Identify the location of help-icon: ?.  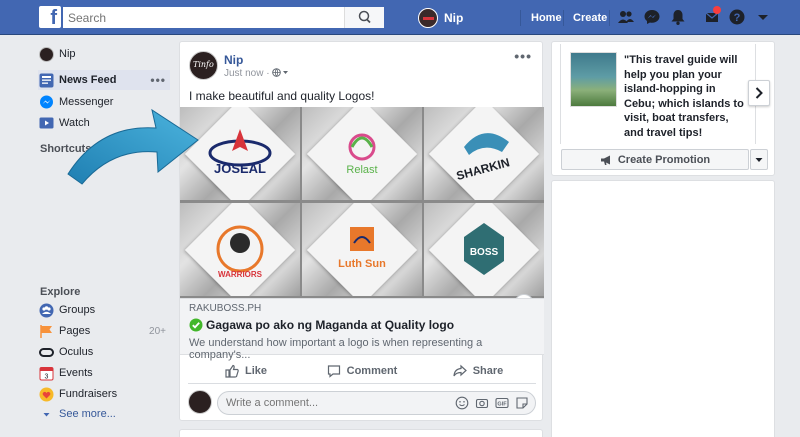
(737, 17).